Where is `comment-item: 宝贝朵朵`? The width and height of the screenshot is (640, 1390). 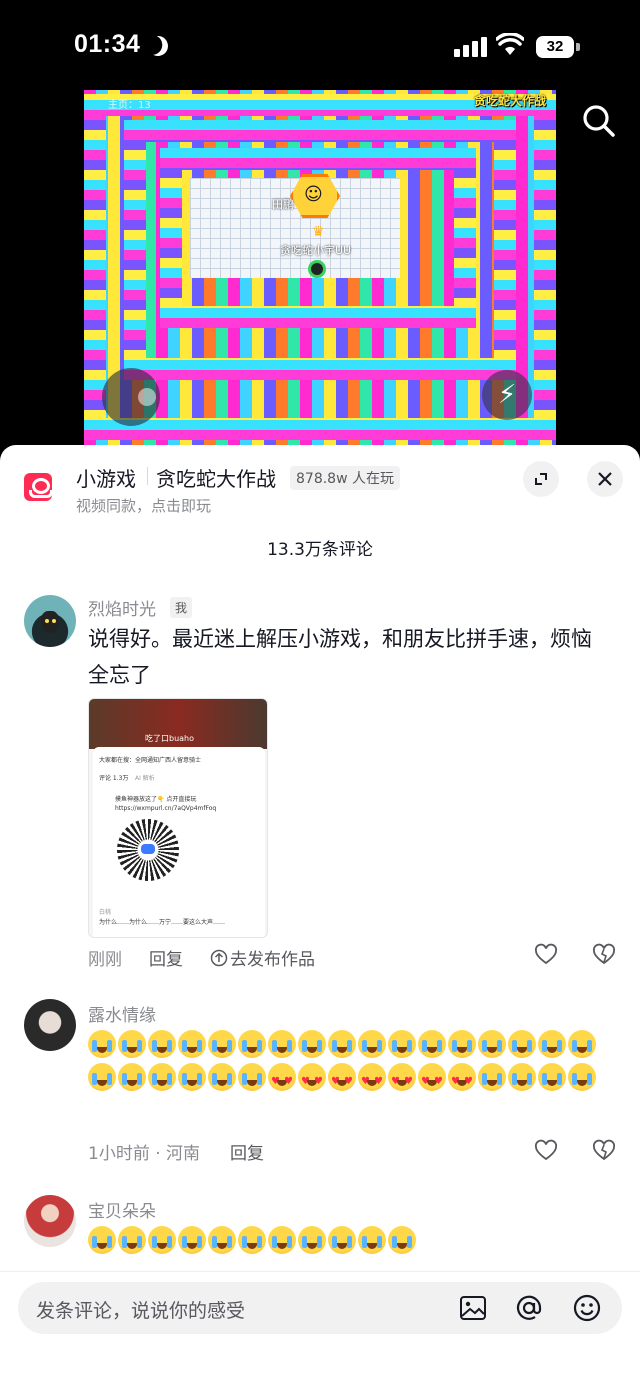
comment-item: 宝贝朵朵 is located at coordinates (320, 1233).